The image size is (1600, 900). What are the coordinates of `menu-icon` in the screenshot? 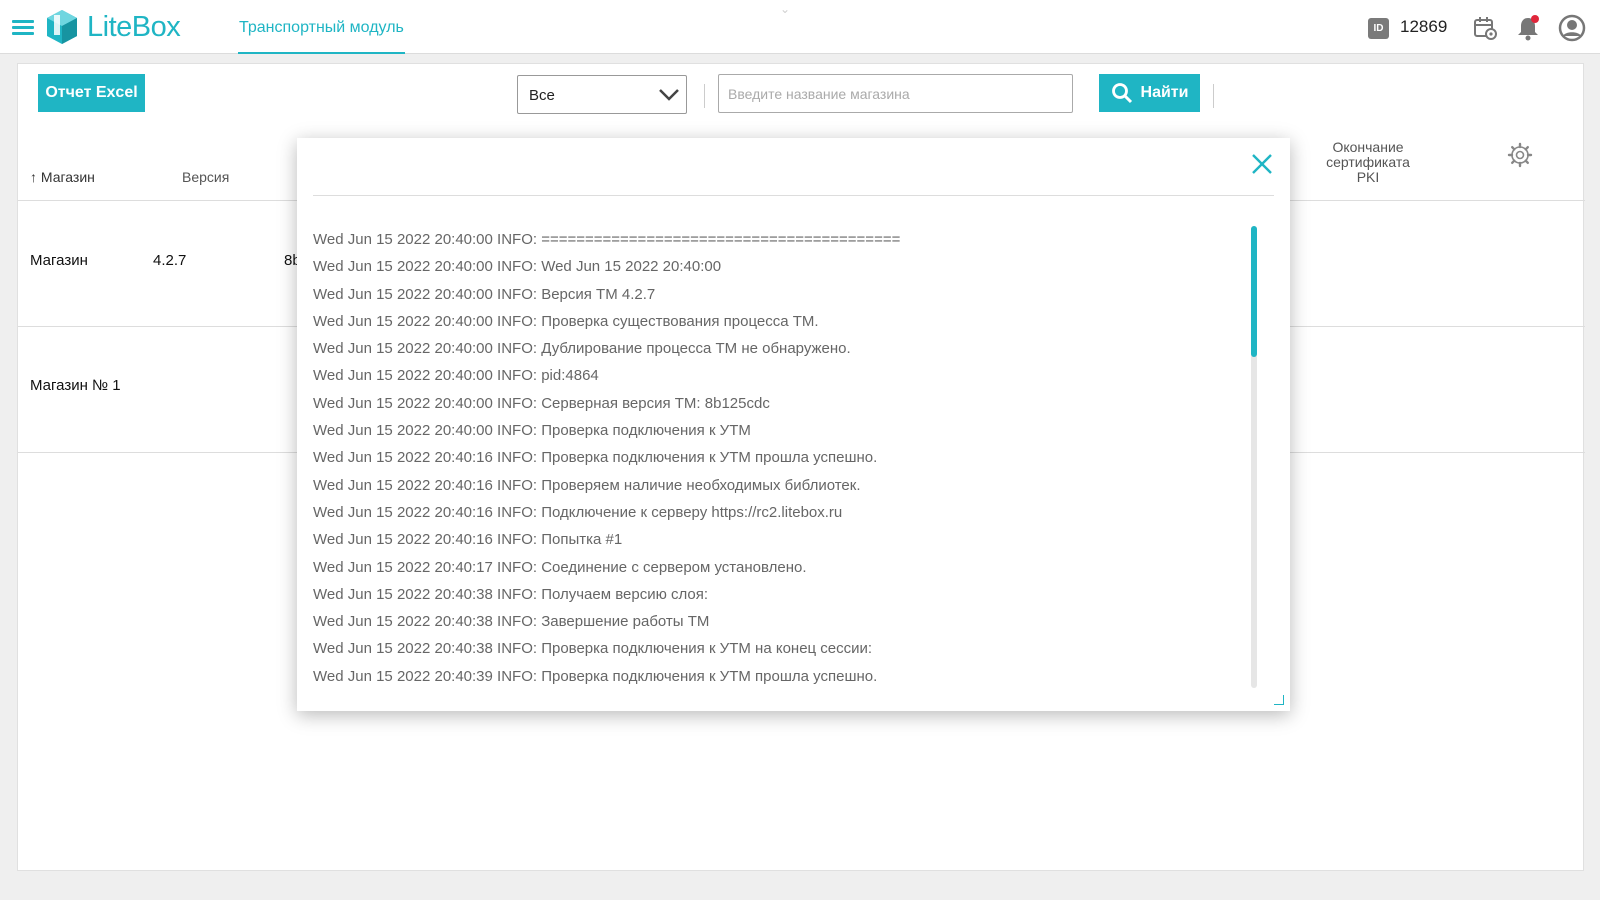 It's located at (23, 28).